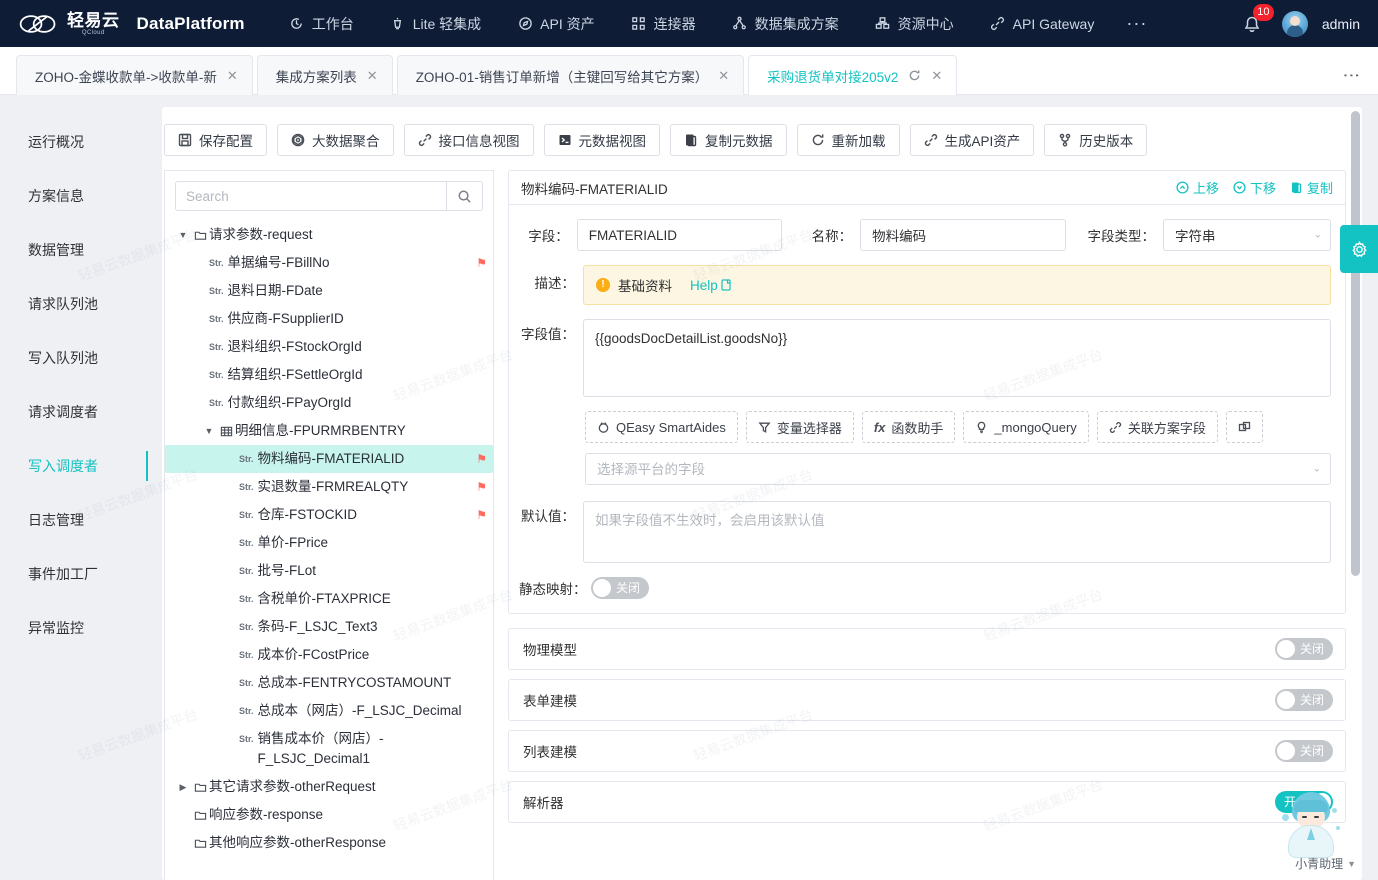 The height and width of the screenshot is (880, 1378). What do you see at coordinates (914, 75) in the screenshot?
I see `reload-icon` at bounding box center [914, 75].